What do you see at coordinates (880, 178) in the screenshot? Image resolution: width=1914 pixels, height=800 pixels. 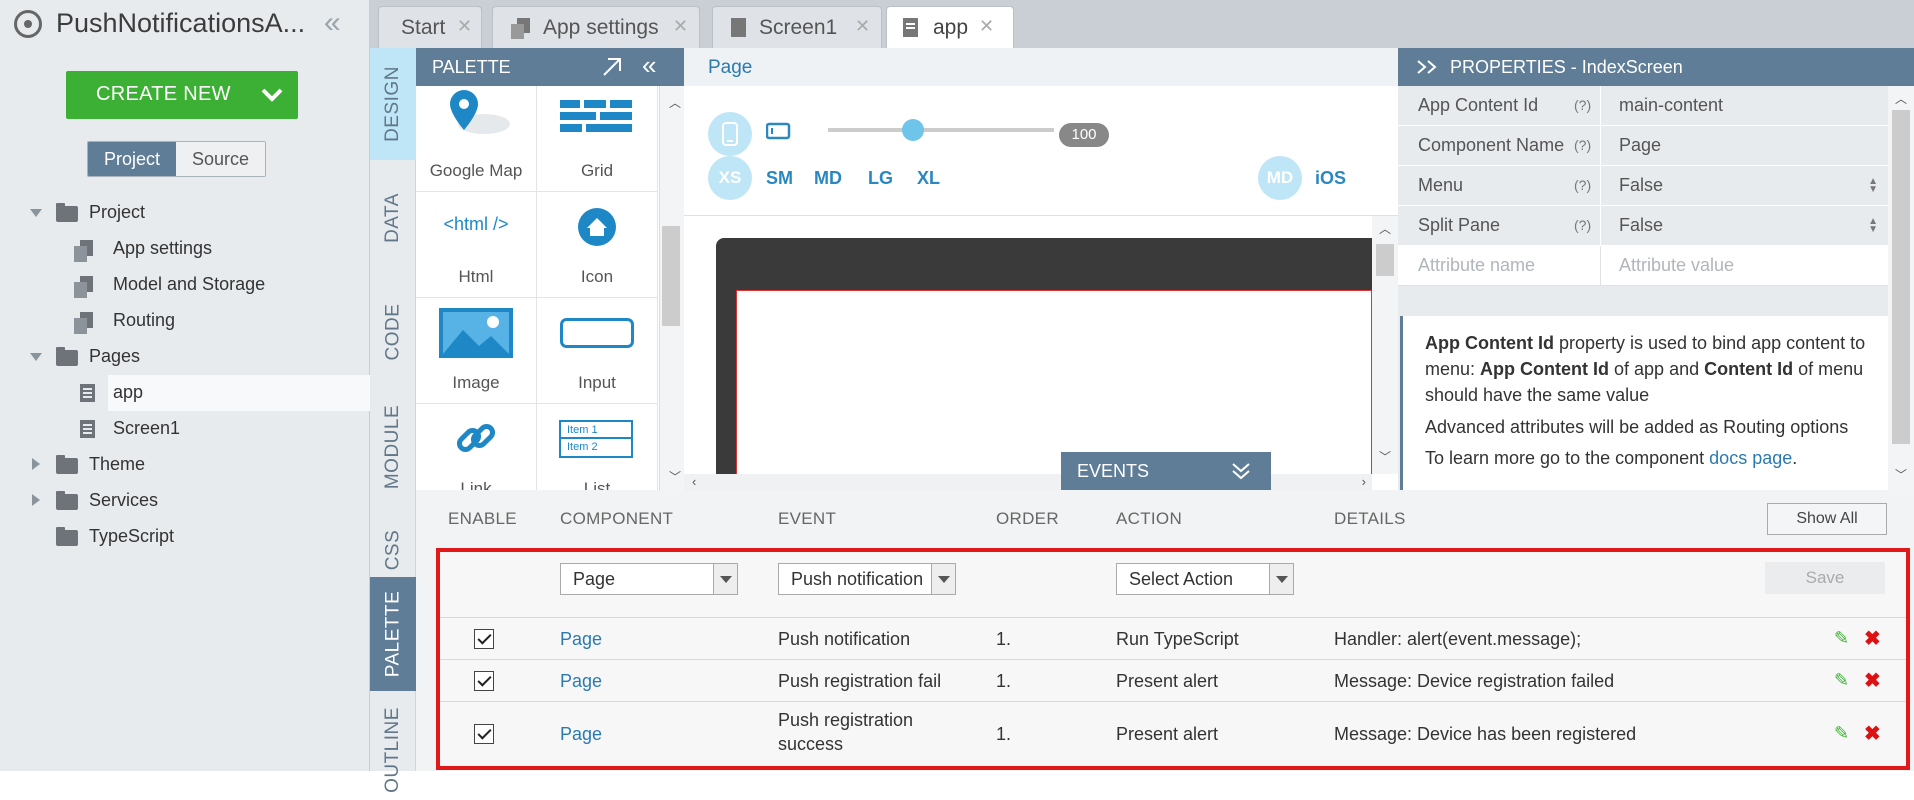 I see `breakpoint-lg: LG` at bounding box center [880, 178].